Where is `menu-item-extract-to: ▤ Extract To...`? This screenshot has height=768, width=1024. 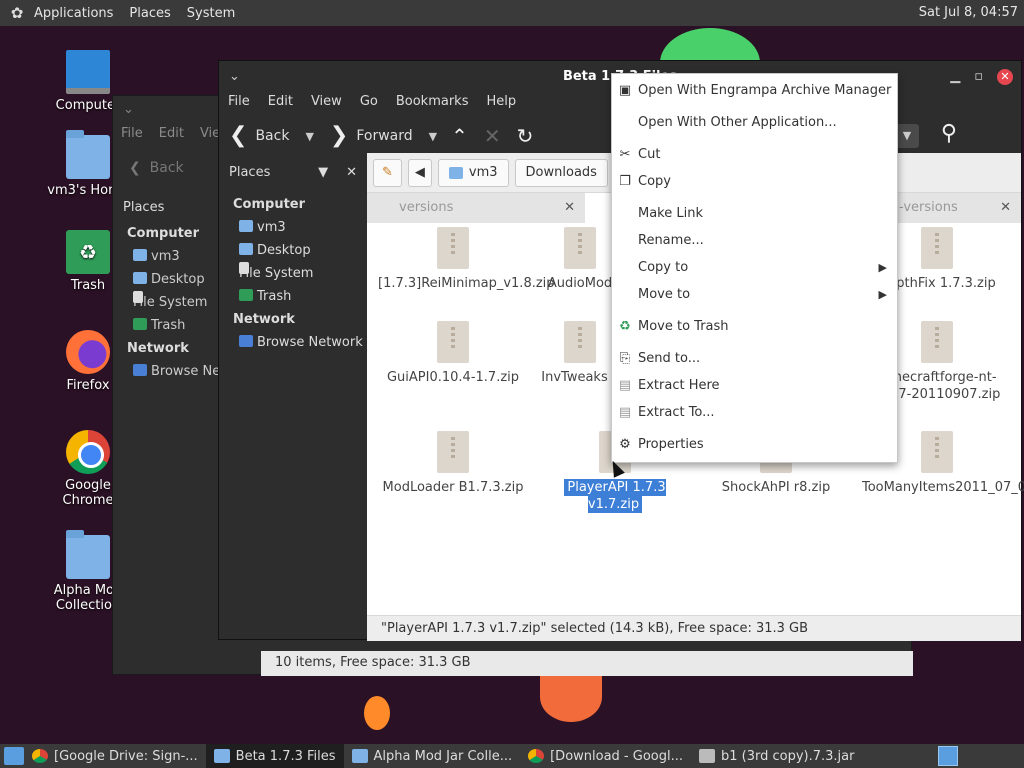
menu-item-extract-to: ▤ Extract To... is located at coordinates (754, 413).